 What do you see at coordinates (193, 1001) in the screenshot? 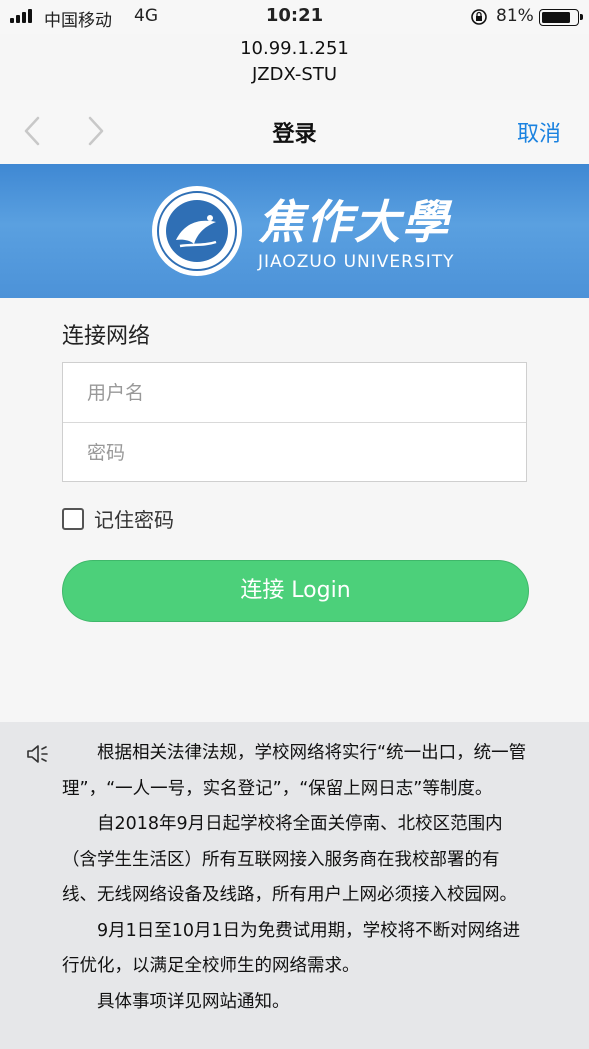
I see `notice-paragraph: 具体事项详见网站通知。` at bounding box center [193, 1001].